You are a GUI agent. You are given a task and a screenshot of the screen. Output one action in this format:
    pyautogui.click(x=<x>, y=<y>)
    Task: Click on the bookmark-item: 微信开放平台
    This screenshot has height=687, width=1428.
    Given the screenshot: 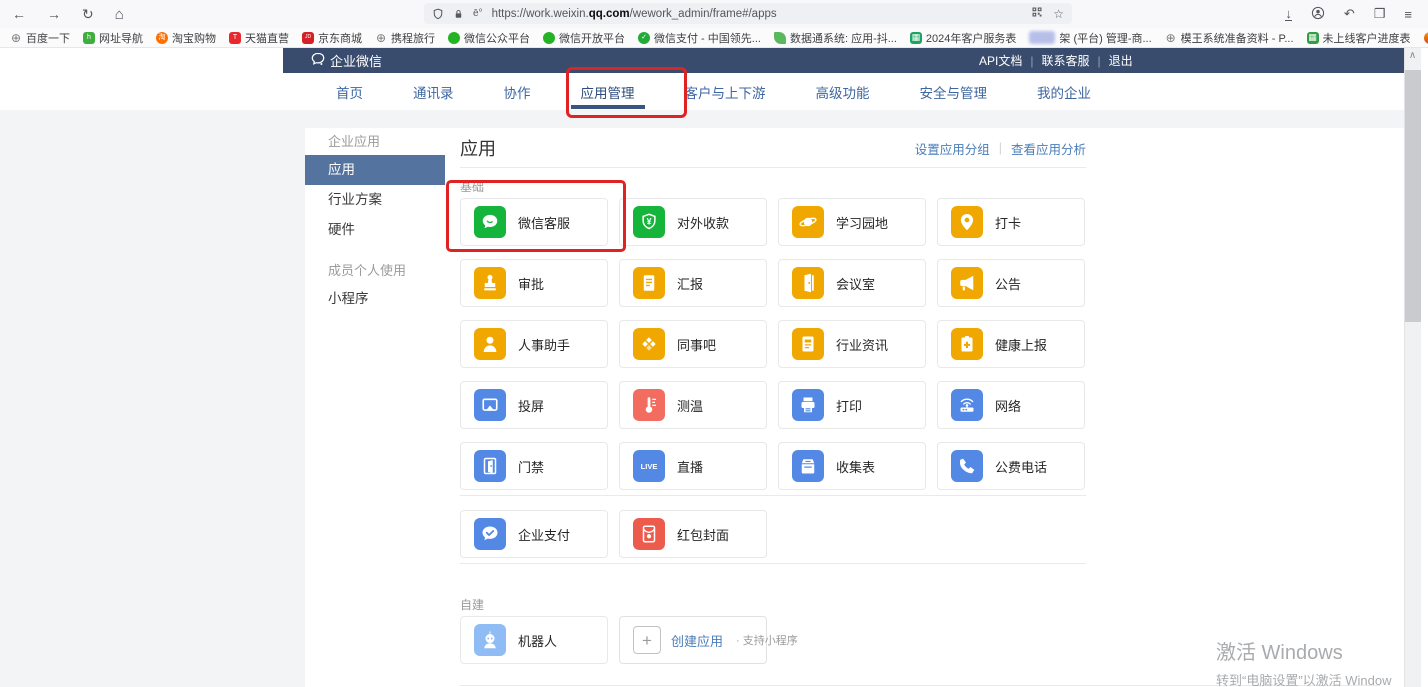 What is the action you would take?
    pyautogui.click(x=584, y=38)
    